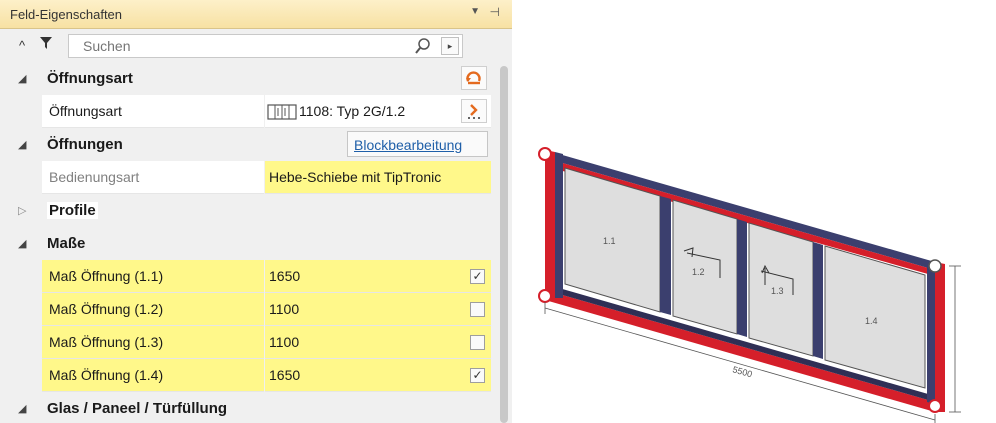 The width and height of the screenshot is (996, 423). I want to click on right-frame, so click(940, 337).